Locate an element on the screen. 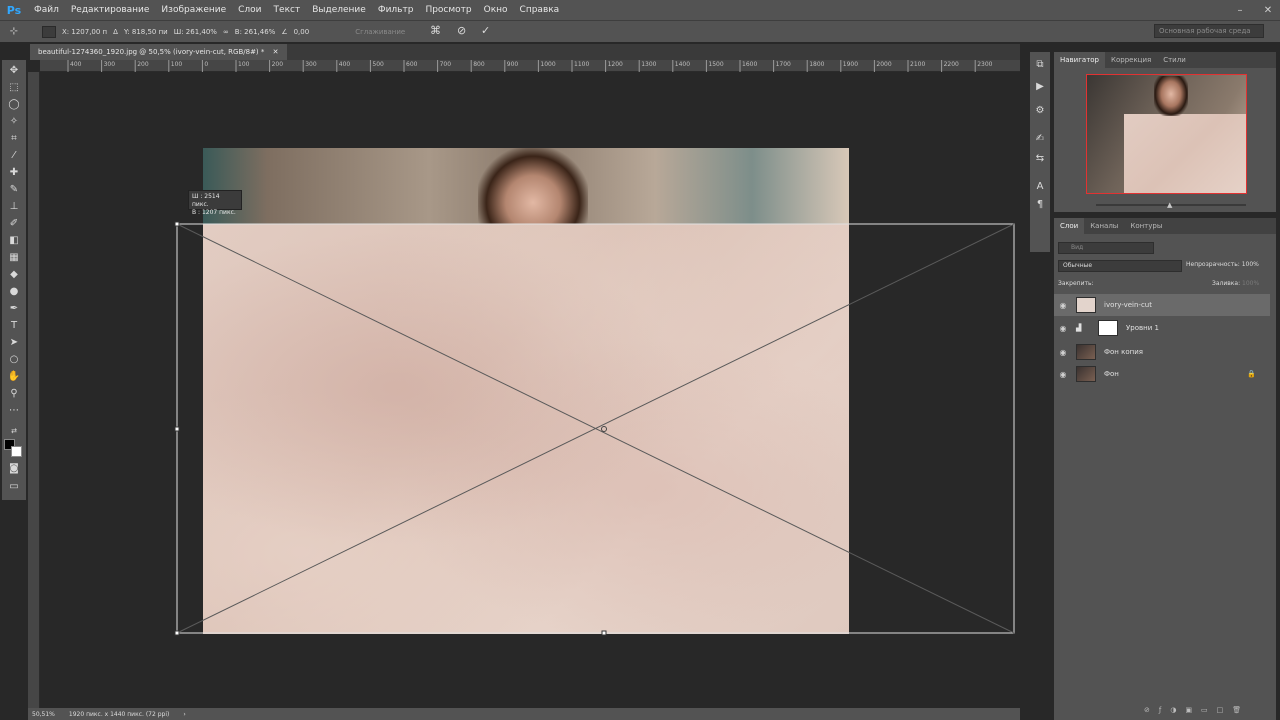 Image resolution: width=1280 pixels, height=720 pixels. warp-icon: ⌘ is located at coordinates (435, 30).